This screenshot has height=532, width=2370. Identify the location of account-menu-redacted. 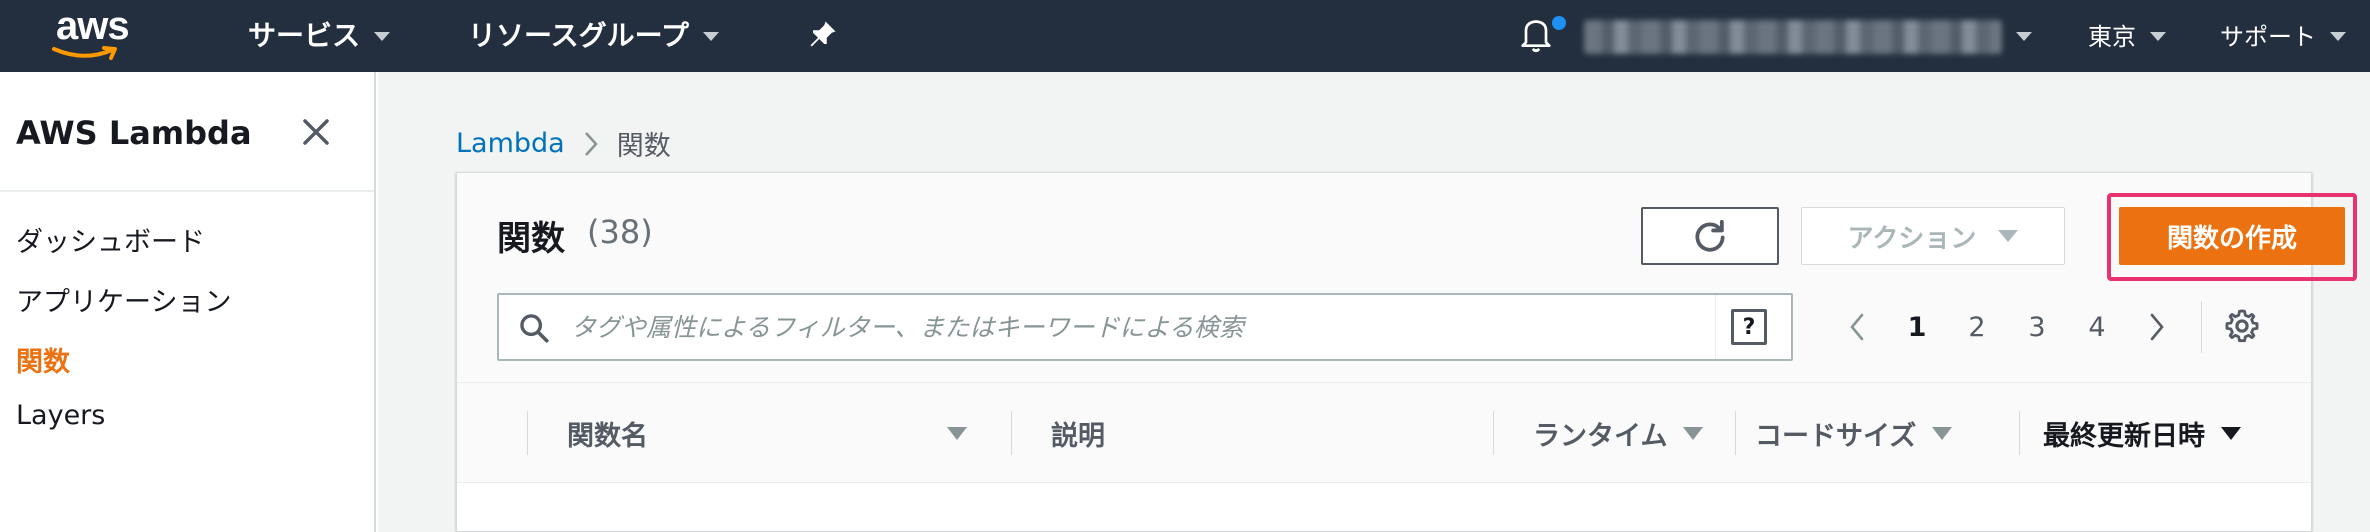
(1793, 37).